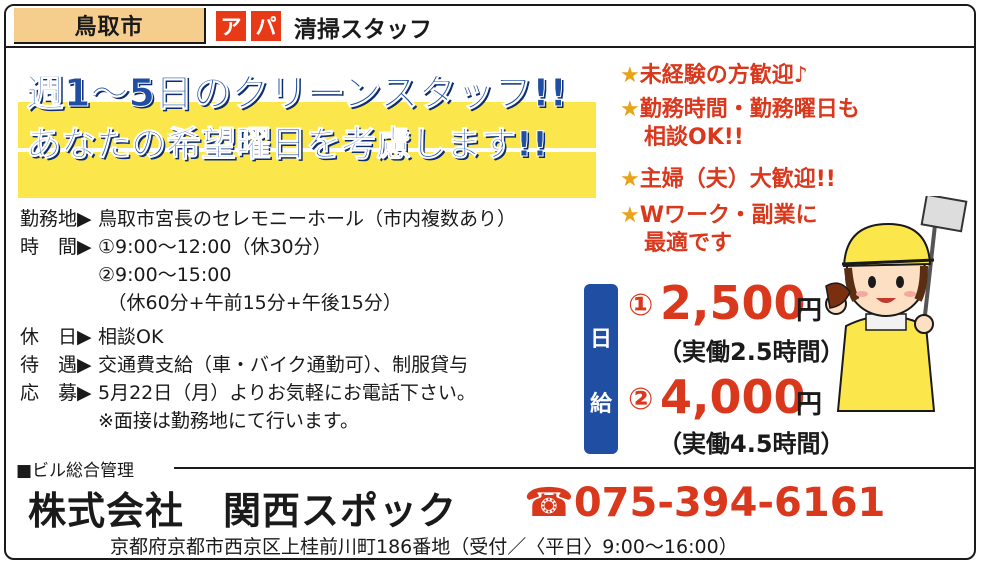 The image size is (986, 570). Describe the element at coordinates (641, 399) in the screenshot. I see `pay-mark-2: ②` at that location.